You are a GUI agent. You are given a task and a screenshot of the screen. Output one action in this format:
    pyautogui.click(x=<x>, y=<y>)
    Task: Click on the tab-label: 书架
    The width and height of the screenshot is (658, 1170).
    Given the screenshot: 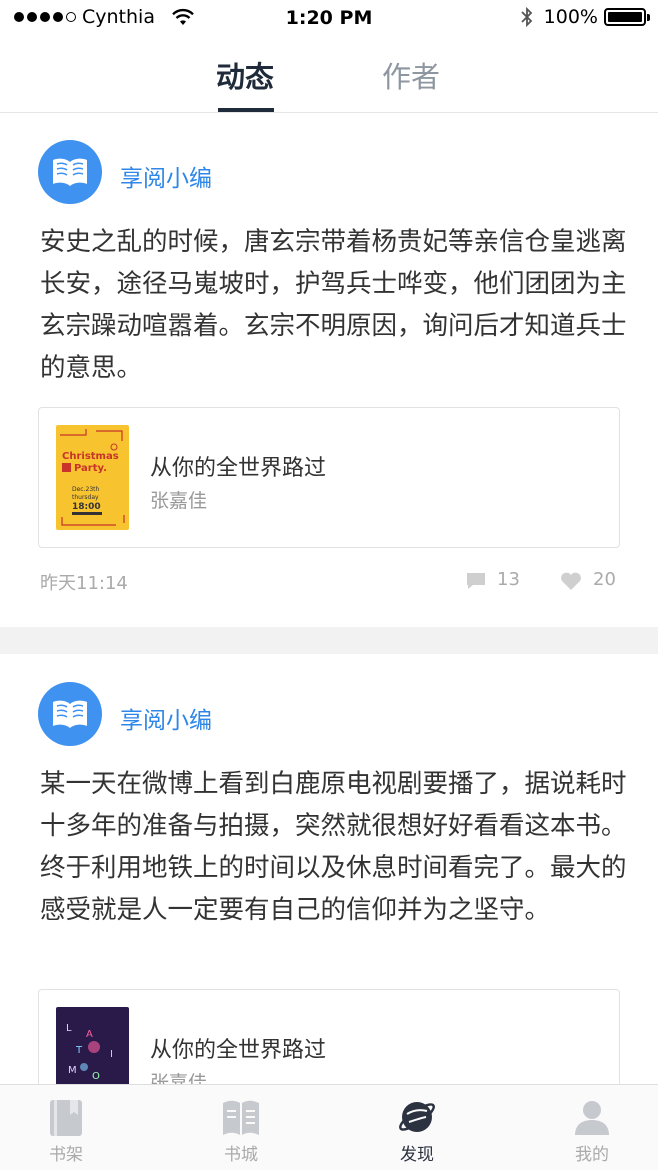 What is the action you would take?
    pyautogui.click(x=66, y=1155)
    